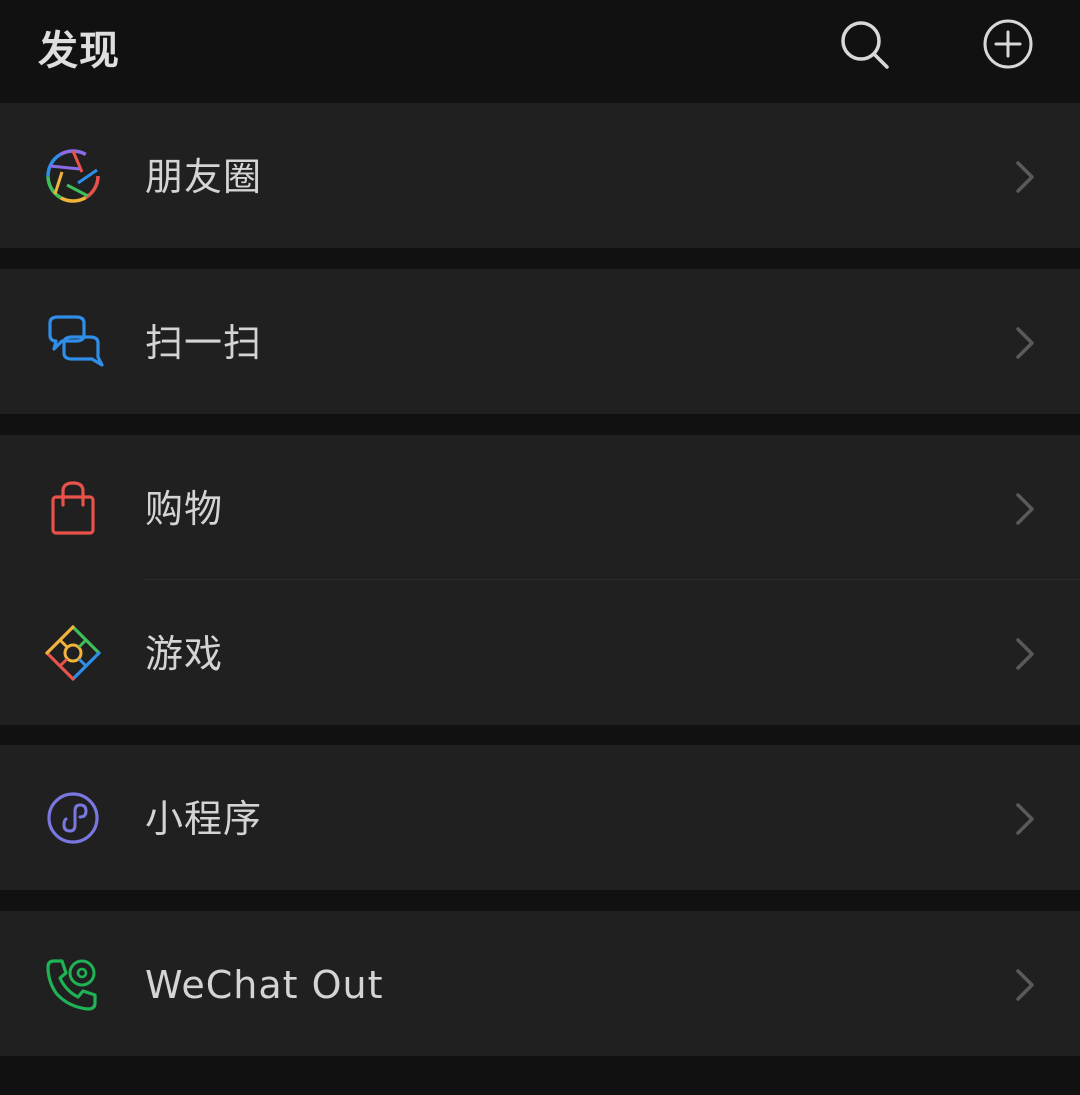 Image resolution: width=1080 pixels, height=1095 pixels. What do you see at coordinates (204, 177) in the screenshot?
I see `menu-item-label: 朋友圈` at bounding box center [204, 177].